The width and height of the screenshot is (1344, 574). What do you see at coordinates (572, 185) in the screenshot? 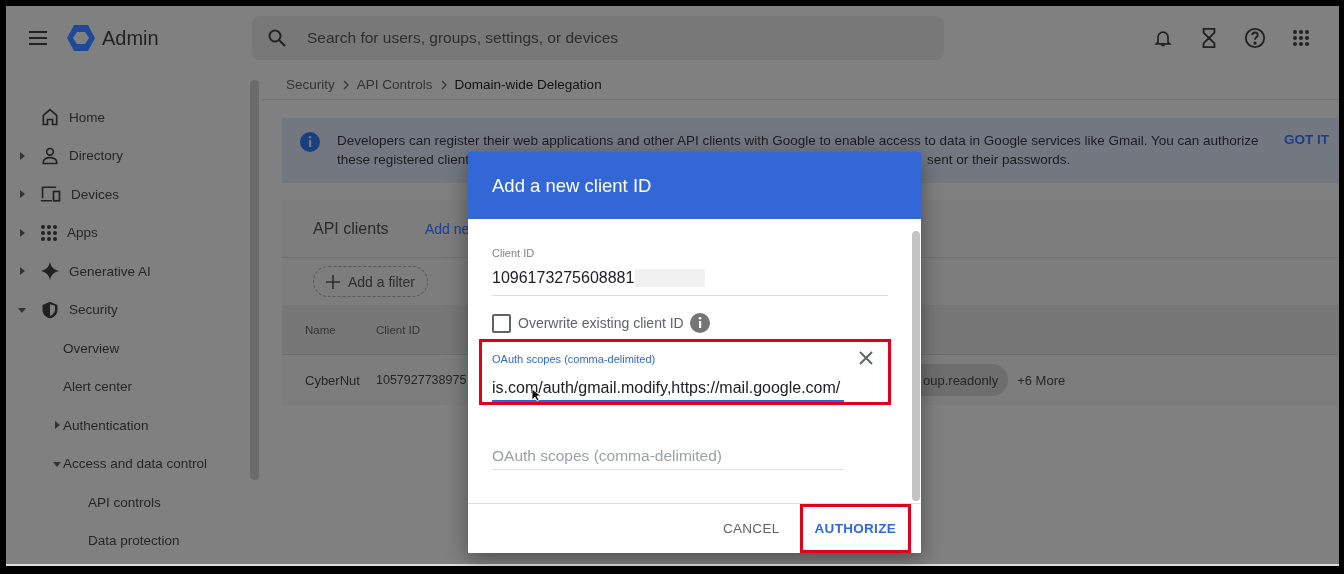
I see `dialog-title: Add a new client ID` at bounding box center [572, 185].